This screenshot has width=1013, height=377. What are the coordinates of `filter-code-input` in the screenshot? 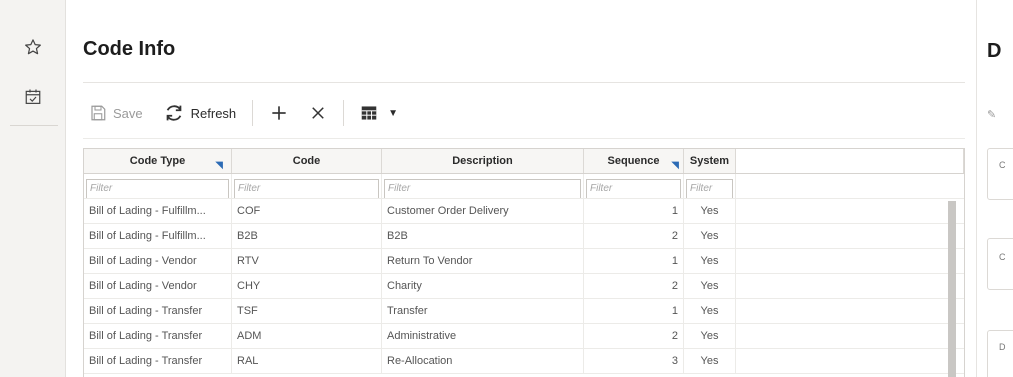 It's located at (306, 188).